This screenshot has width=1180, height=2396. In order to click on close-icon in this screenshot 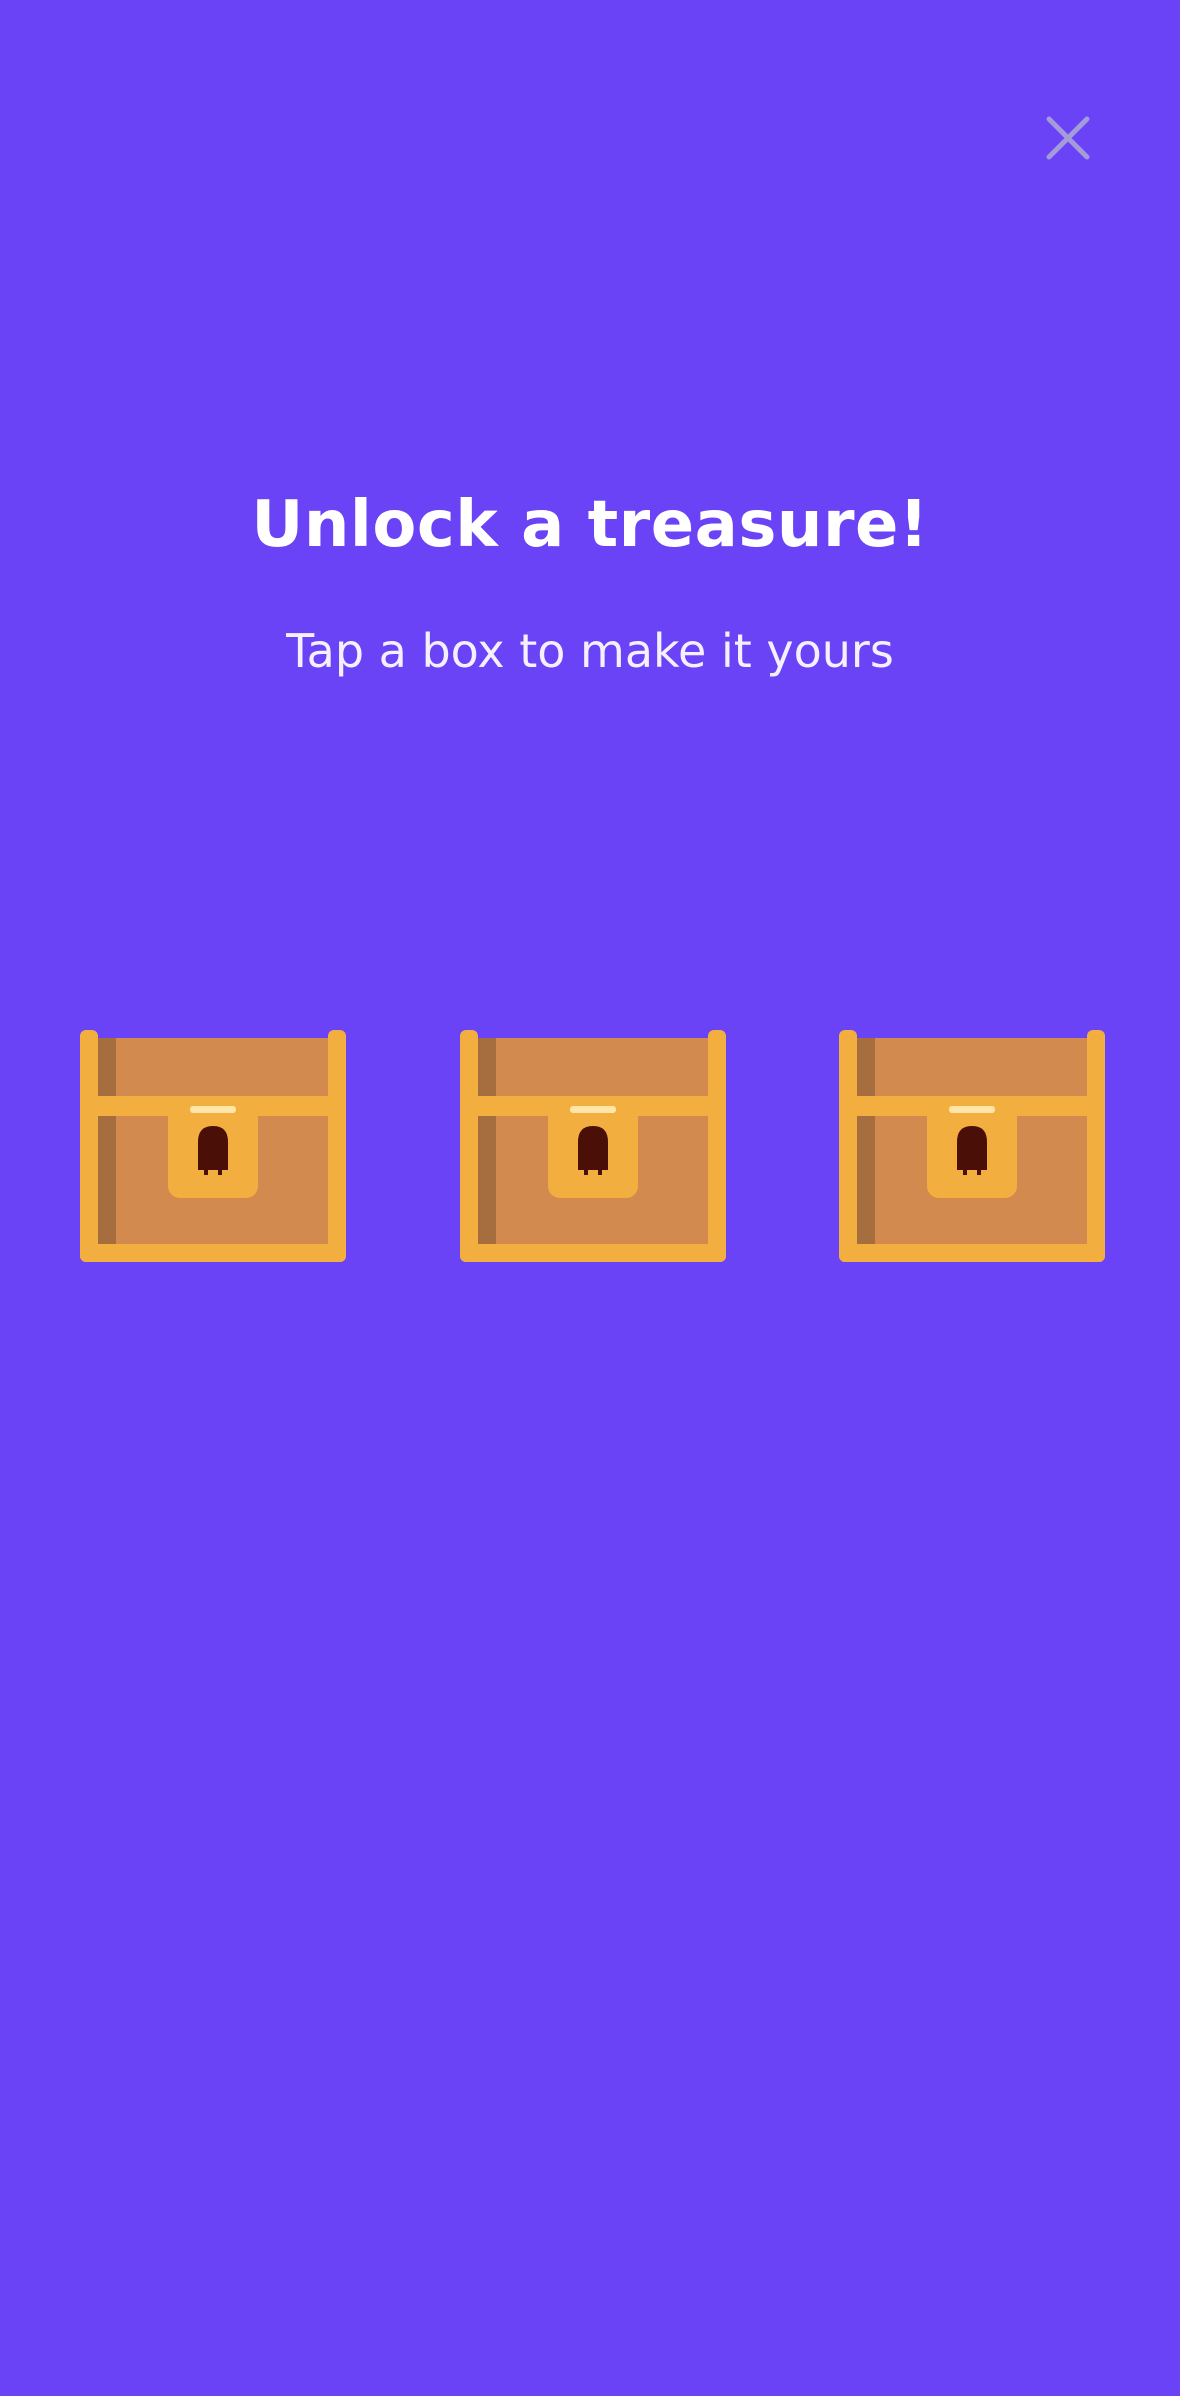, I will do `click(1068, 138)`.